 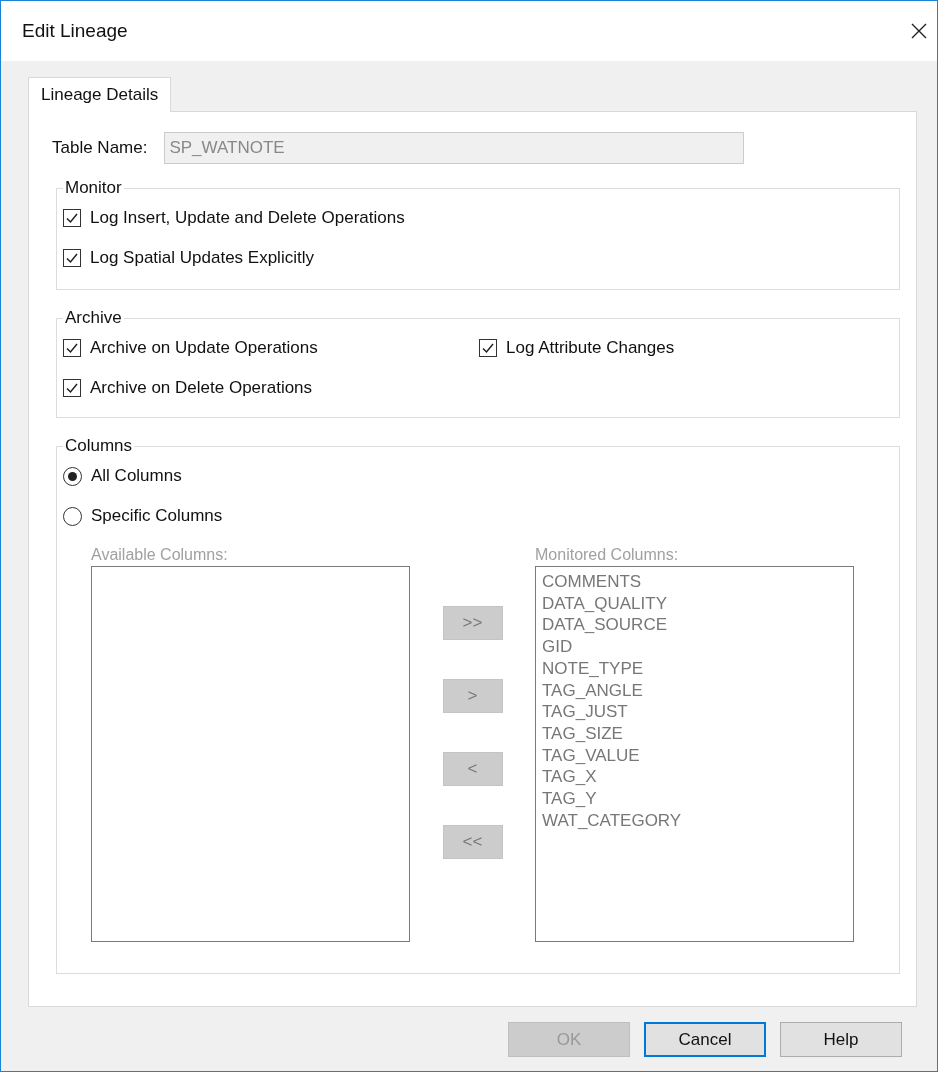 What do you see at coordinates (99, 446) in the screenshot?
I see `group-title: Columns` at bounding box center [99, 446].